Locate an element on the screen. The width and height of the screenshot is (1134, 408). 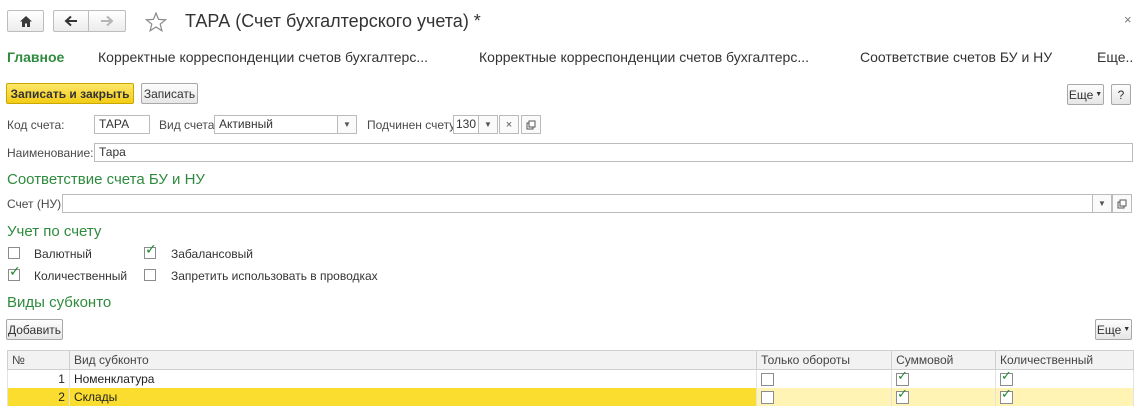
home-icon is located at coordinates (25, 21).